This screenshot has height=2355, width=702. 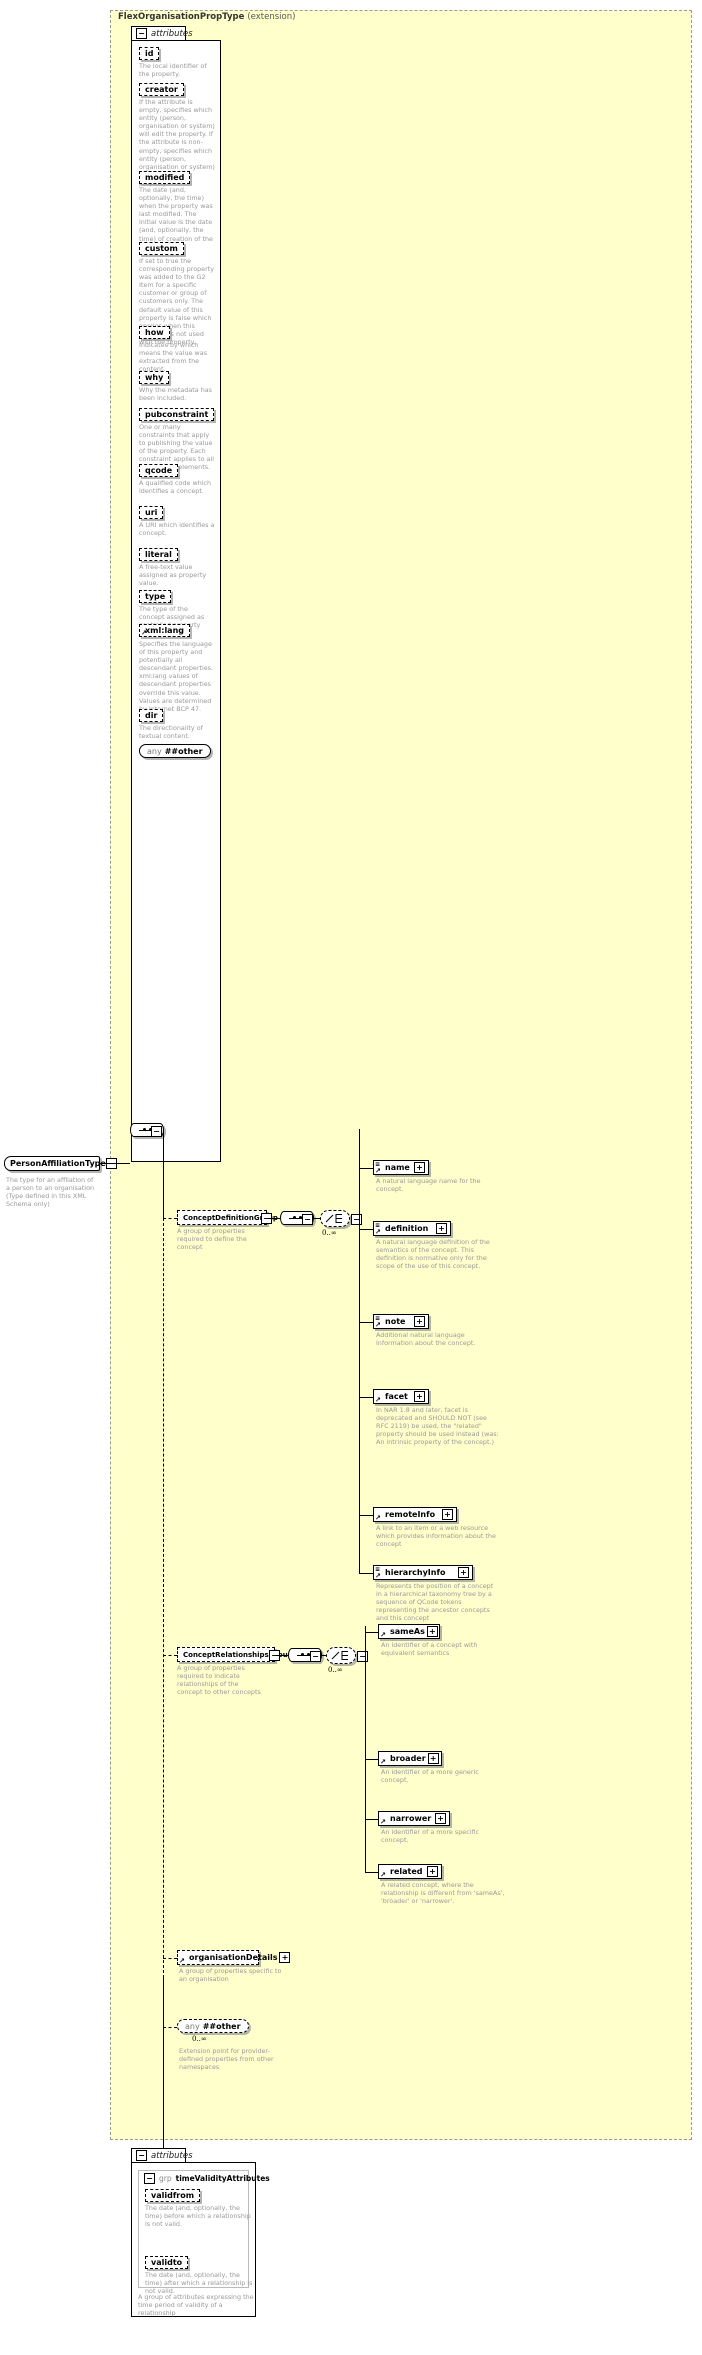 What do you see at coordinates (149, 53) in the screenshot?
I see `attribute-id: id` at bounding box center [149, 53].